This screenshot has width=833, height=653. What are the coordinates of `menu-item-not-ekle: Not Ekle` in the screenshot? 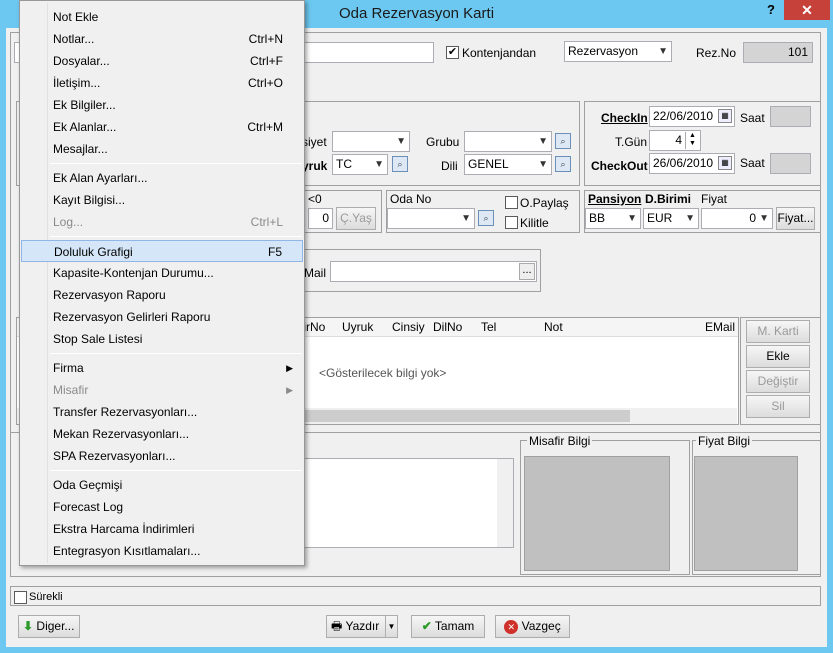 It's located at (162, 17).